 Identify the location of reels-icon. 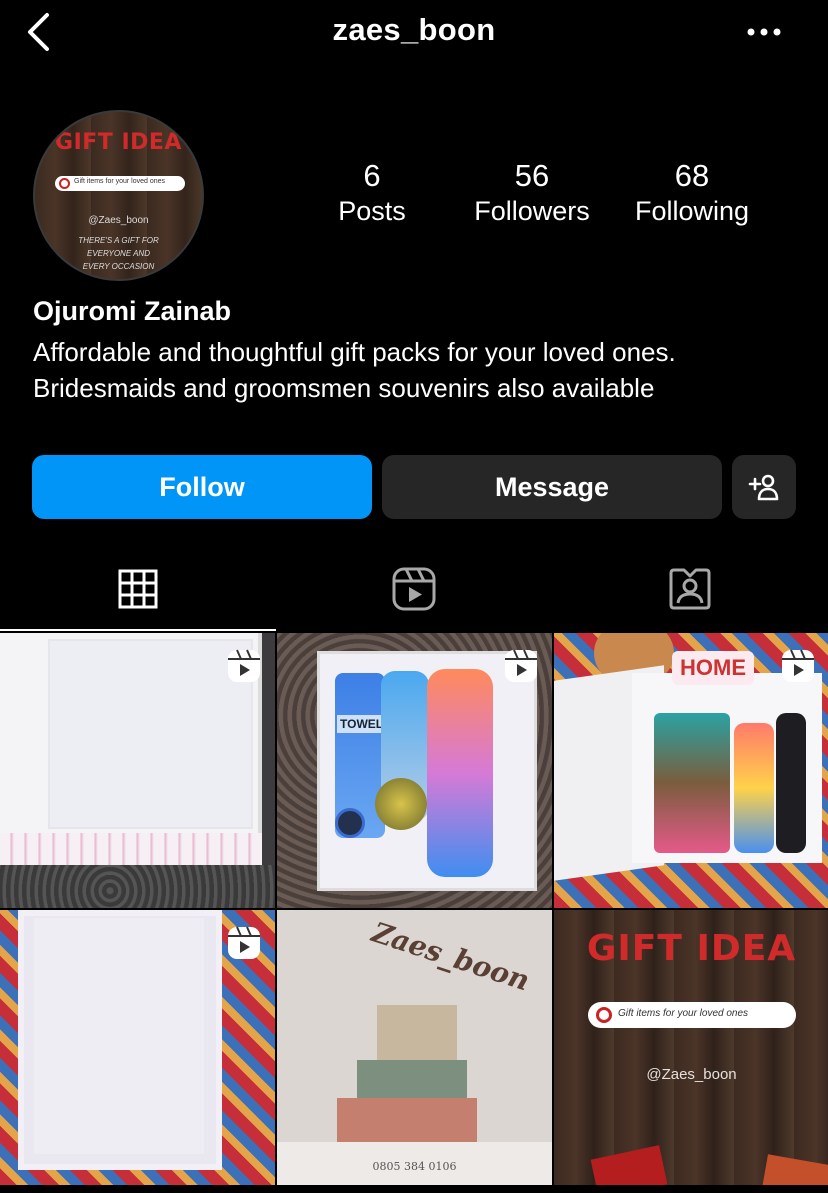
(414, 589).